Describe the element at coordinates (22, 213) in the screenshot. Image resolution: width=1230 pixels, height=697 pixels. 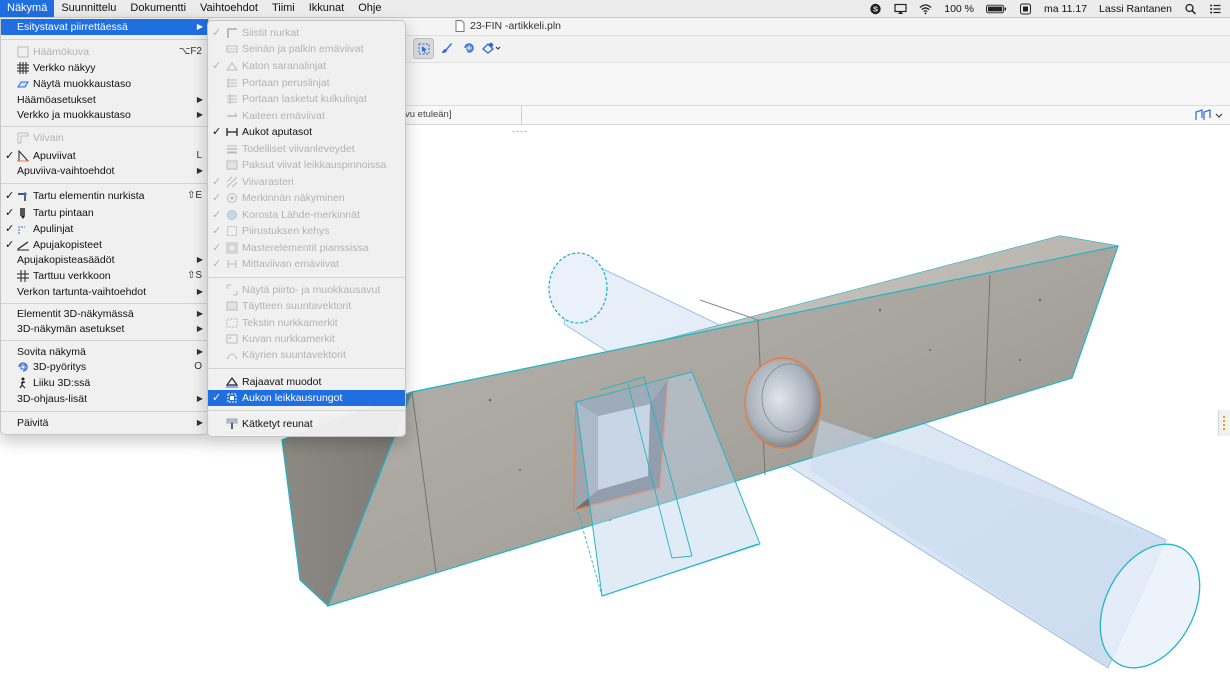
I see `snap-surface-icon` at that location.